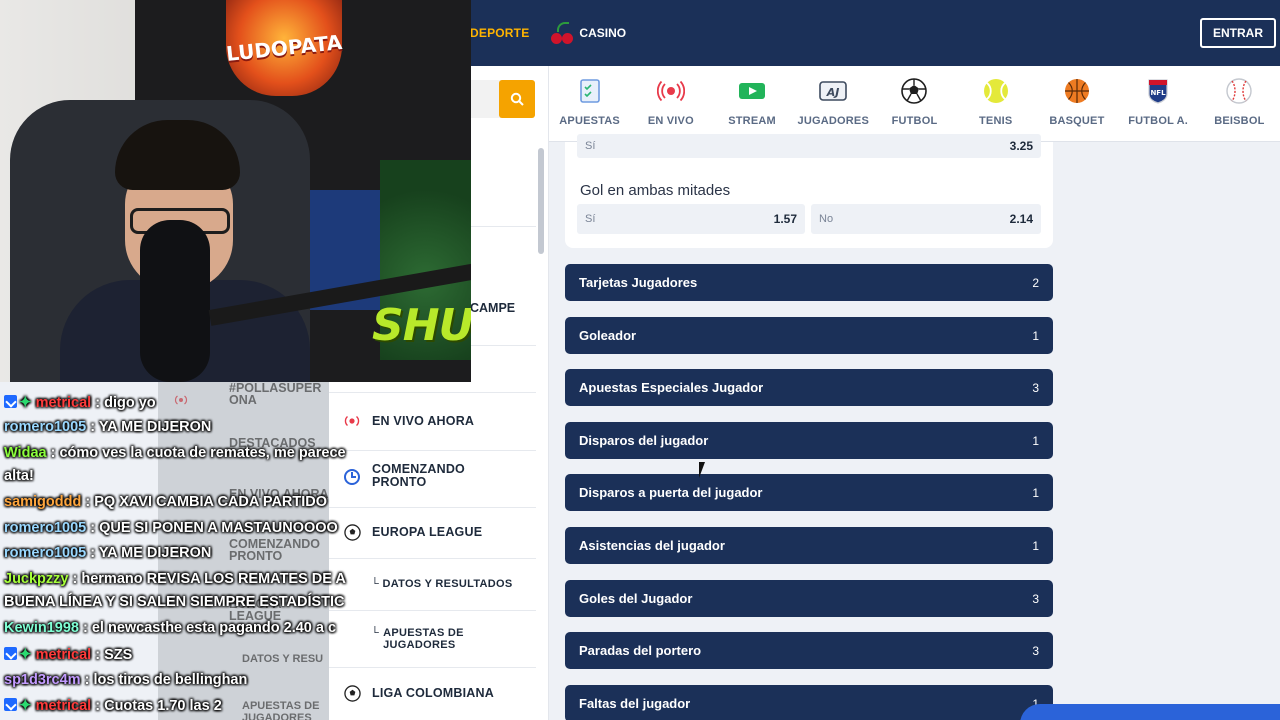 Image resolution: width=1280 pixels, height=720 pixels. I want to click on sport-futbol-a: NFL FUTBOL A., so click(1158, 103).